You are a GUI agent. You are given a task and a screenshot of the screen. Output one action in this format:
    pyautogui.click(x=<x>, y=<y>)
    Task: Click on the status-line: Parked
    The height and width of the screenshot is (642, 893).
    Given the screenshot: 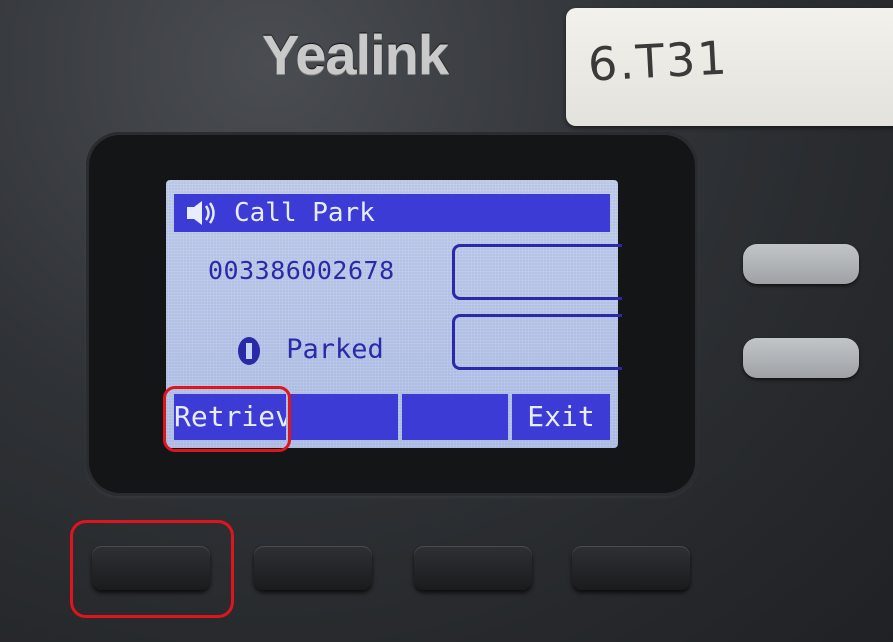 What is the action you would take?
    pyautogui.click(x=311, y=349)
    